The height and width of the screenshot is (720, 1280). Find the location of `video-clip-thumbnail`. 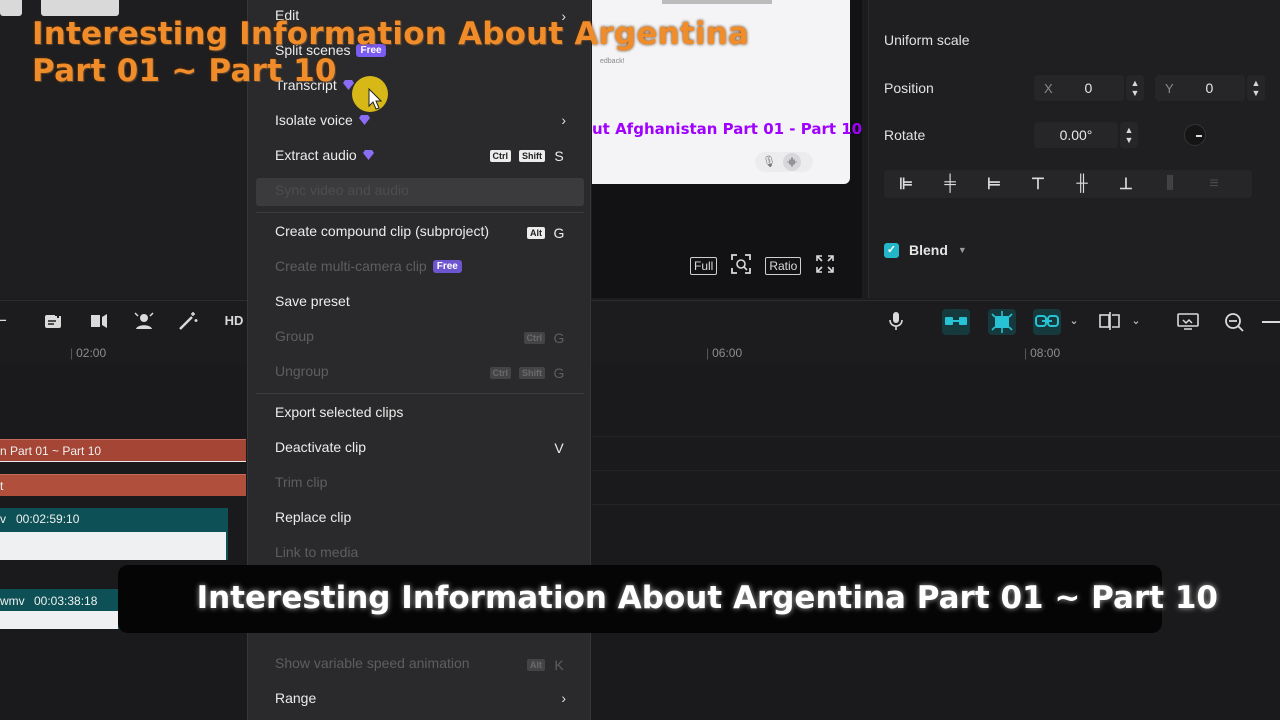

video-clip-thumbnail is located at coordinates (59, 620).